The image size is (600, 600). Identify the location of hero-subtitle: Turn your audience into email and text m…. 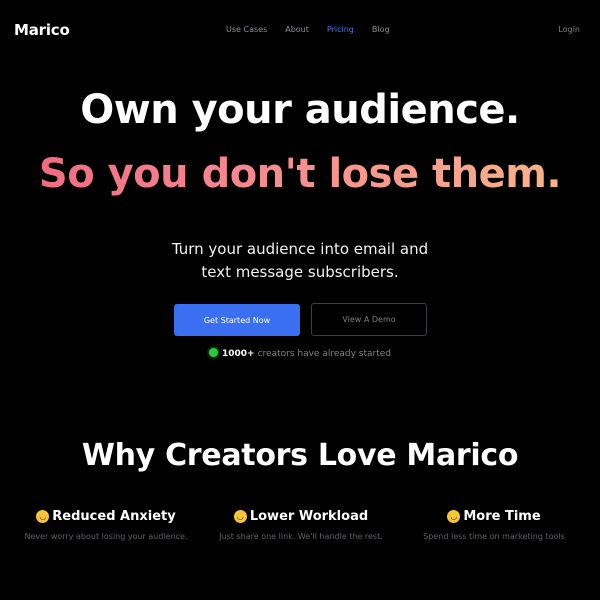
(300, 261).